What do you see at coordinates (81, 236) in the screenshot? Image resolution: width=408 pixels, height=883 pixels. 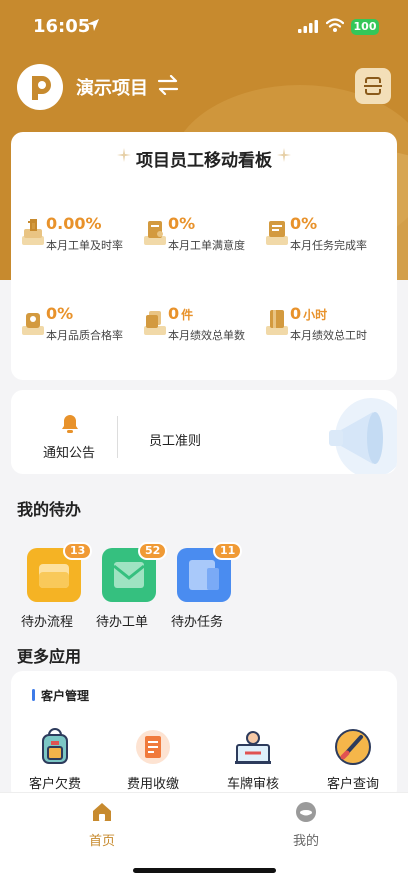 I see `stat-item: 0.00% 本月工单及时率` at bounding box center [81, 236].